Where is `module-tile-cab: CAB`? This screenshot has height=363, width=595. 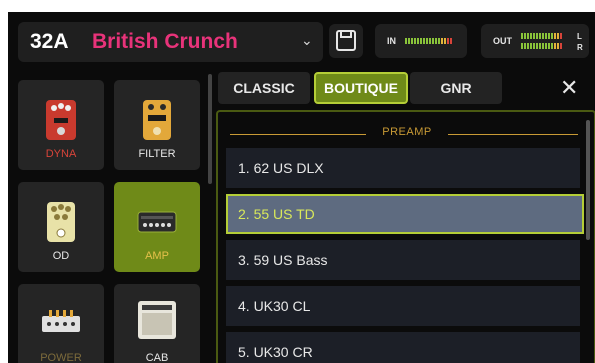 module-tile-cab: CAB is located at coordinates (157, 323).